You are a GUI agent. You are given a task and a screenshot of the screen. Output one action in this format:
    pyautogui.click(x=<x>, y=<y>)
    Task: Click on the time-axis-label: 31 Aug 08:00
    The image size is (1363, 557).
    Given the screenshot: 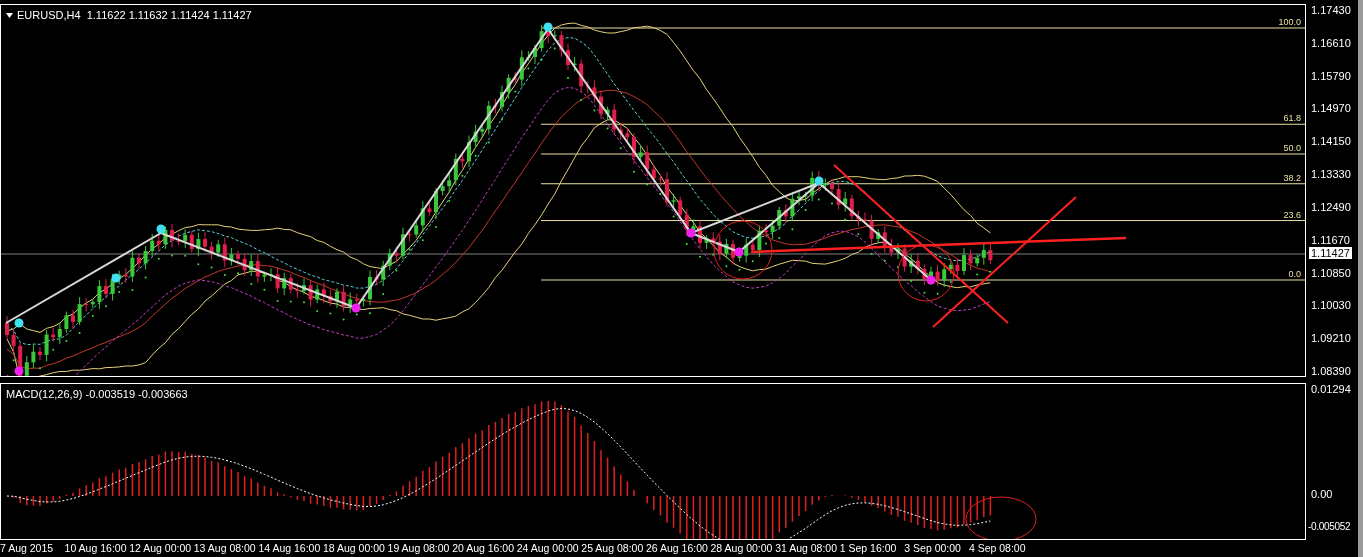 What is the action you would take?
    pyautogui.click(x=807, y=548)
    